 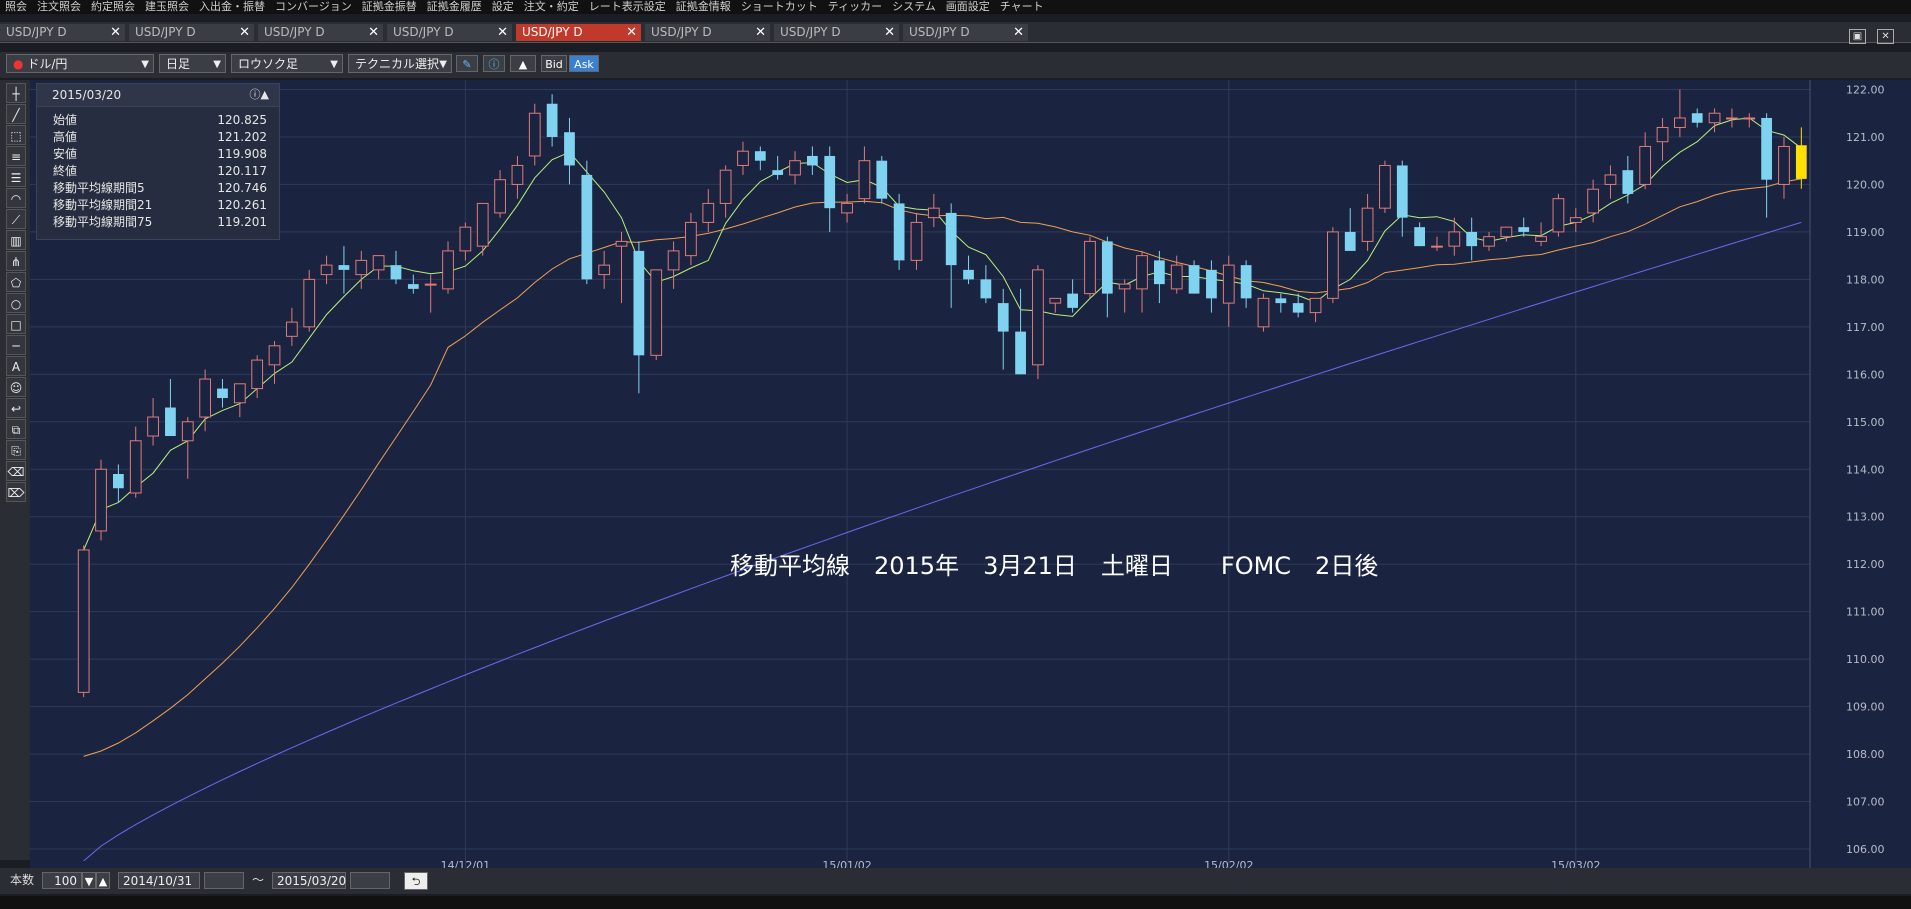 What do you see at coordinates (313, 7) in the screenshot?
I see `menu-item: コンバージョン` at bounding box center [313, 7].